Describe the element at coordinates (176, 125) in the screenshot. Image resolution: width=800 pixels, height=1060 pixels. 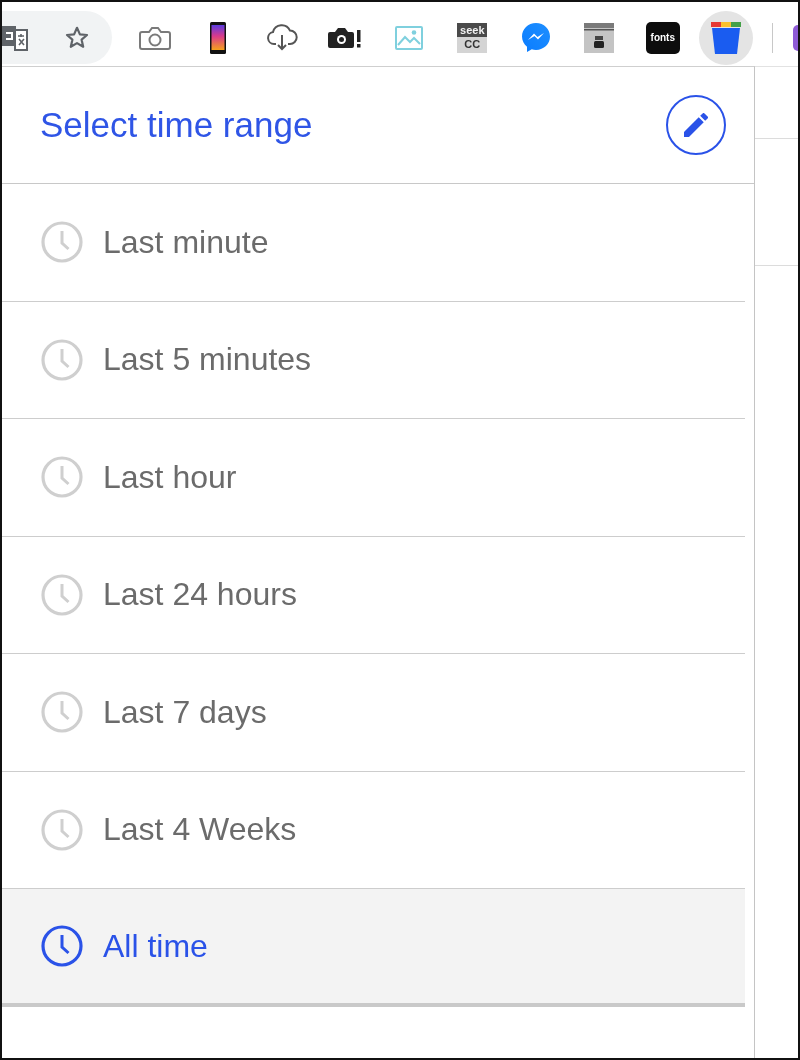
I see `popup-title: Select time range` at that location.